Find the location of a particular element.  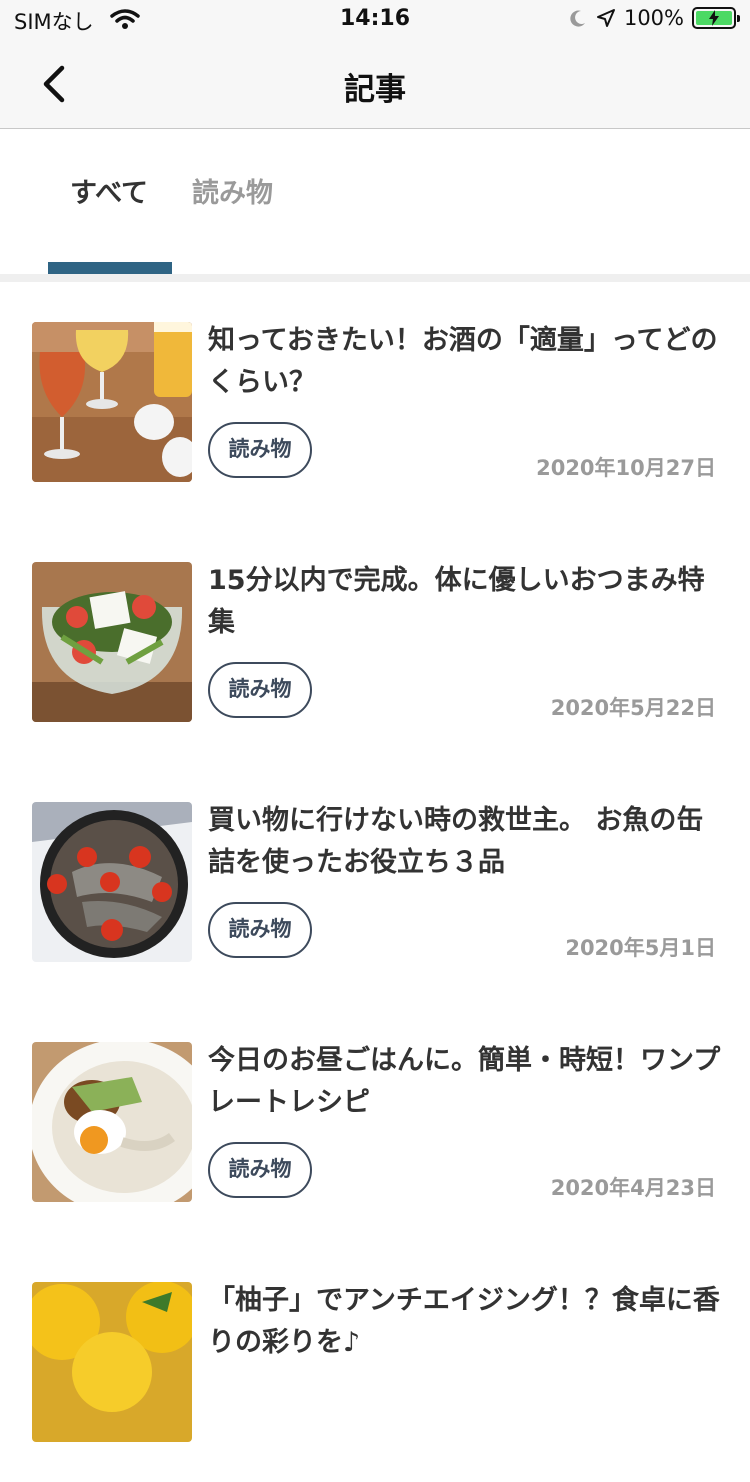

article-title: 15分以内で完成。体に優しいおつまみ特集 is located at coordinates (456, 601).